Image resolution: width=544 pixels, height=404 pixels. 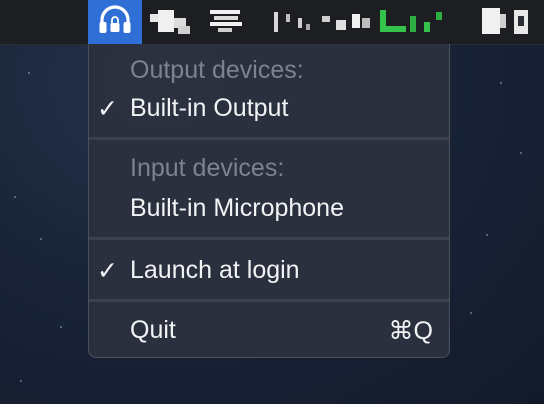 I want to click on menu-item-built-in-microphone: Built-in Microphone, so click(x=269, y=210).